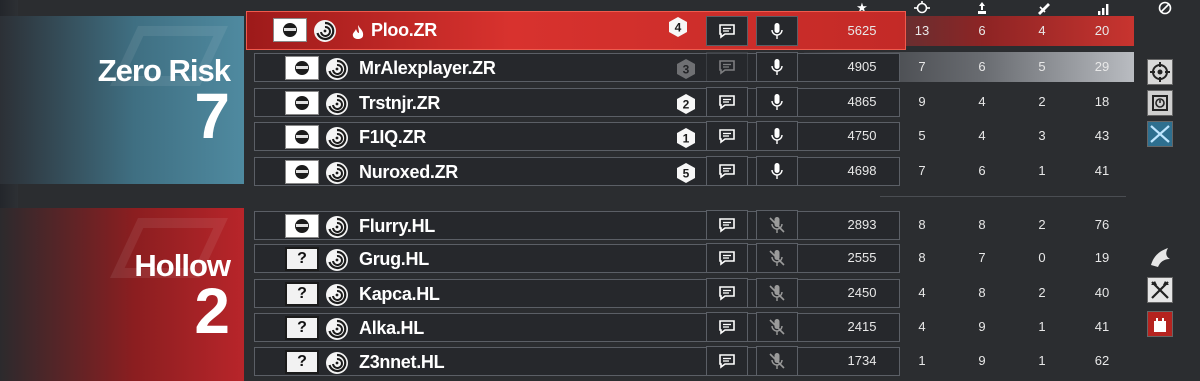  I want to click on stat-kills: 1, so click(922, 360).